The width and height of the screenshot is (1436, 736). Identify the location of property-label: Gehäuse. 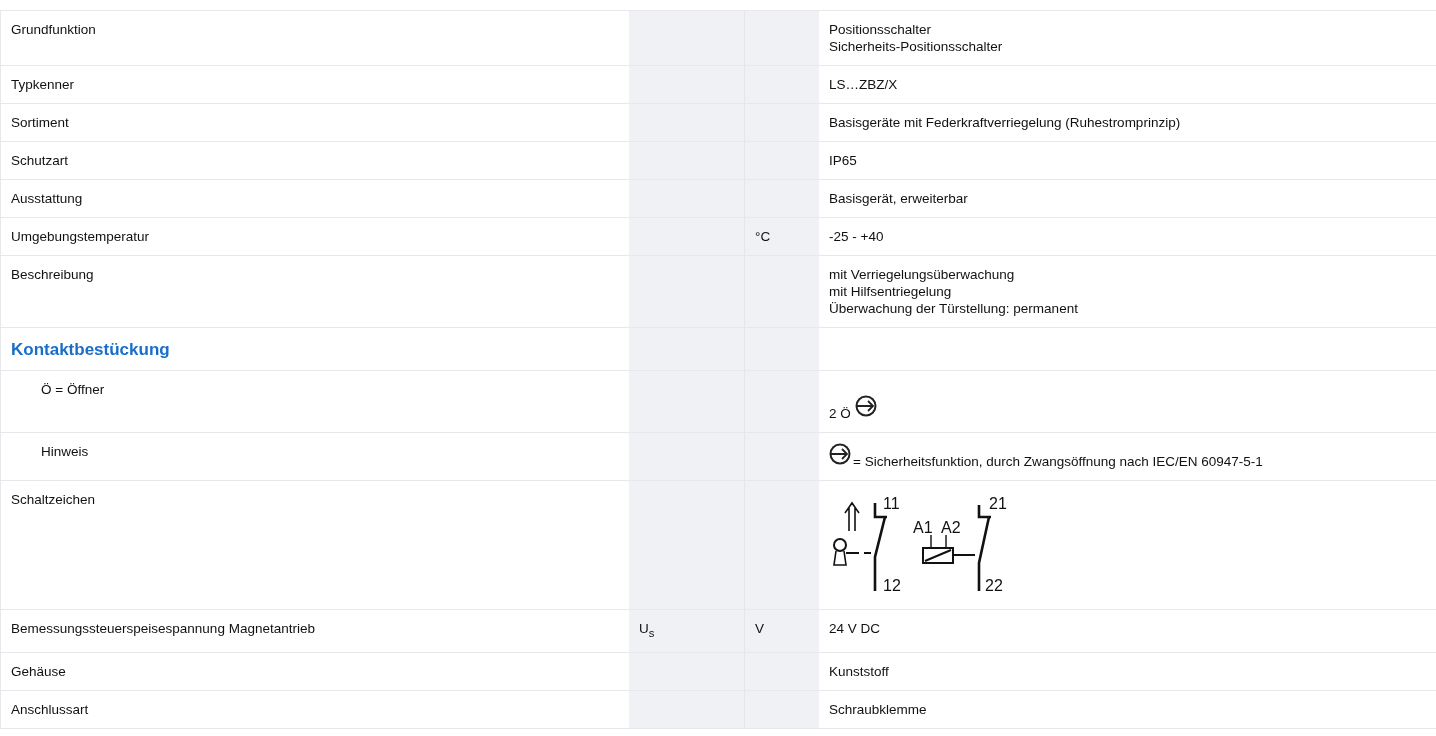
(38, 671).